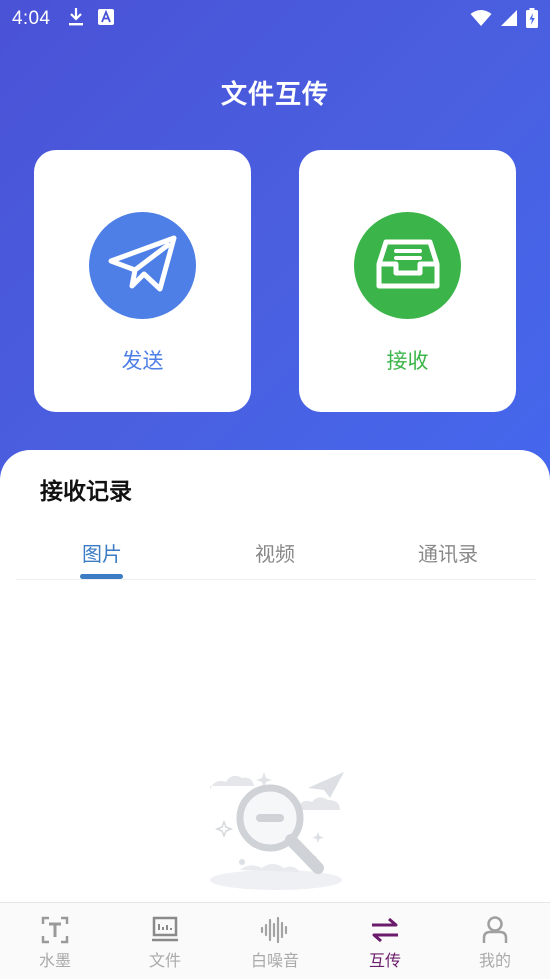  Describe the element at coordinates (31, 18) in the screenshot. I see `status-time: 4:04` at that location.